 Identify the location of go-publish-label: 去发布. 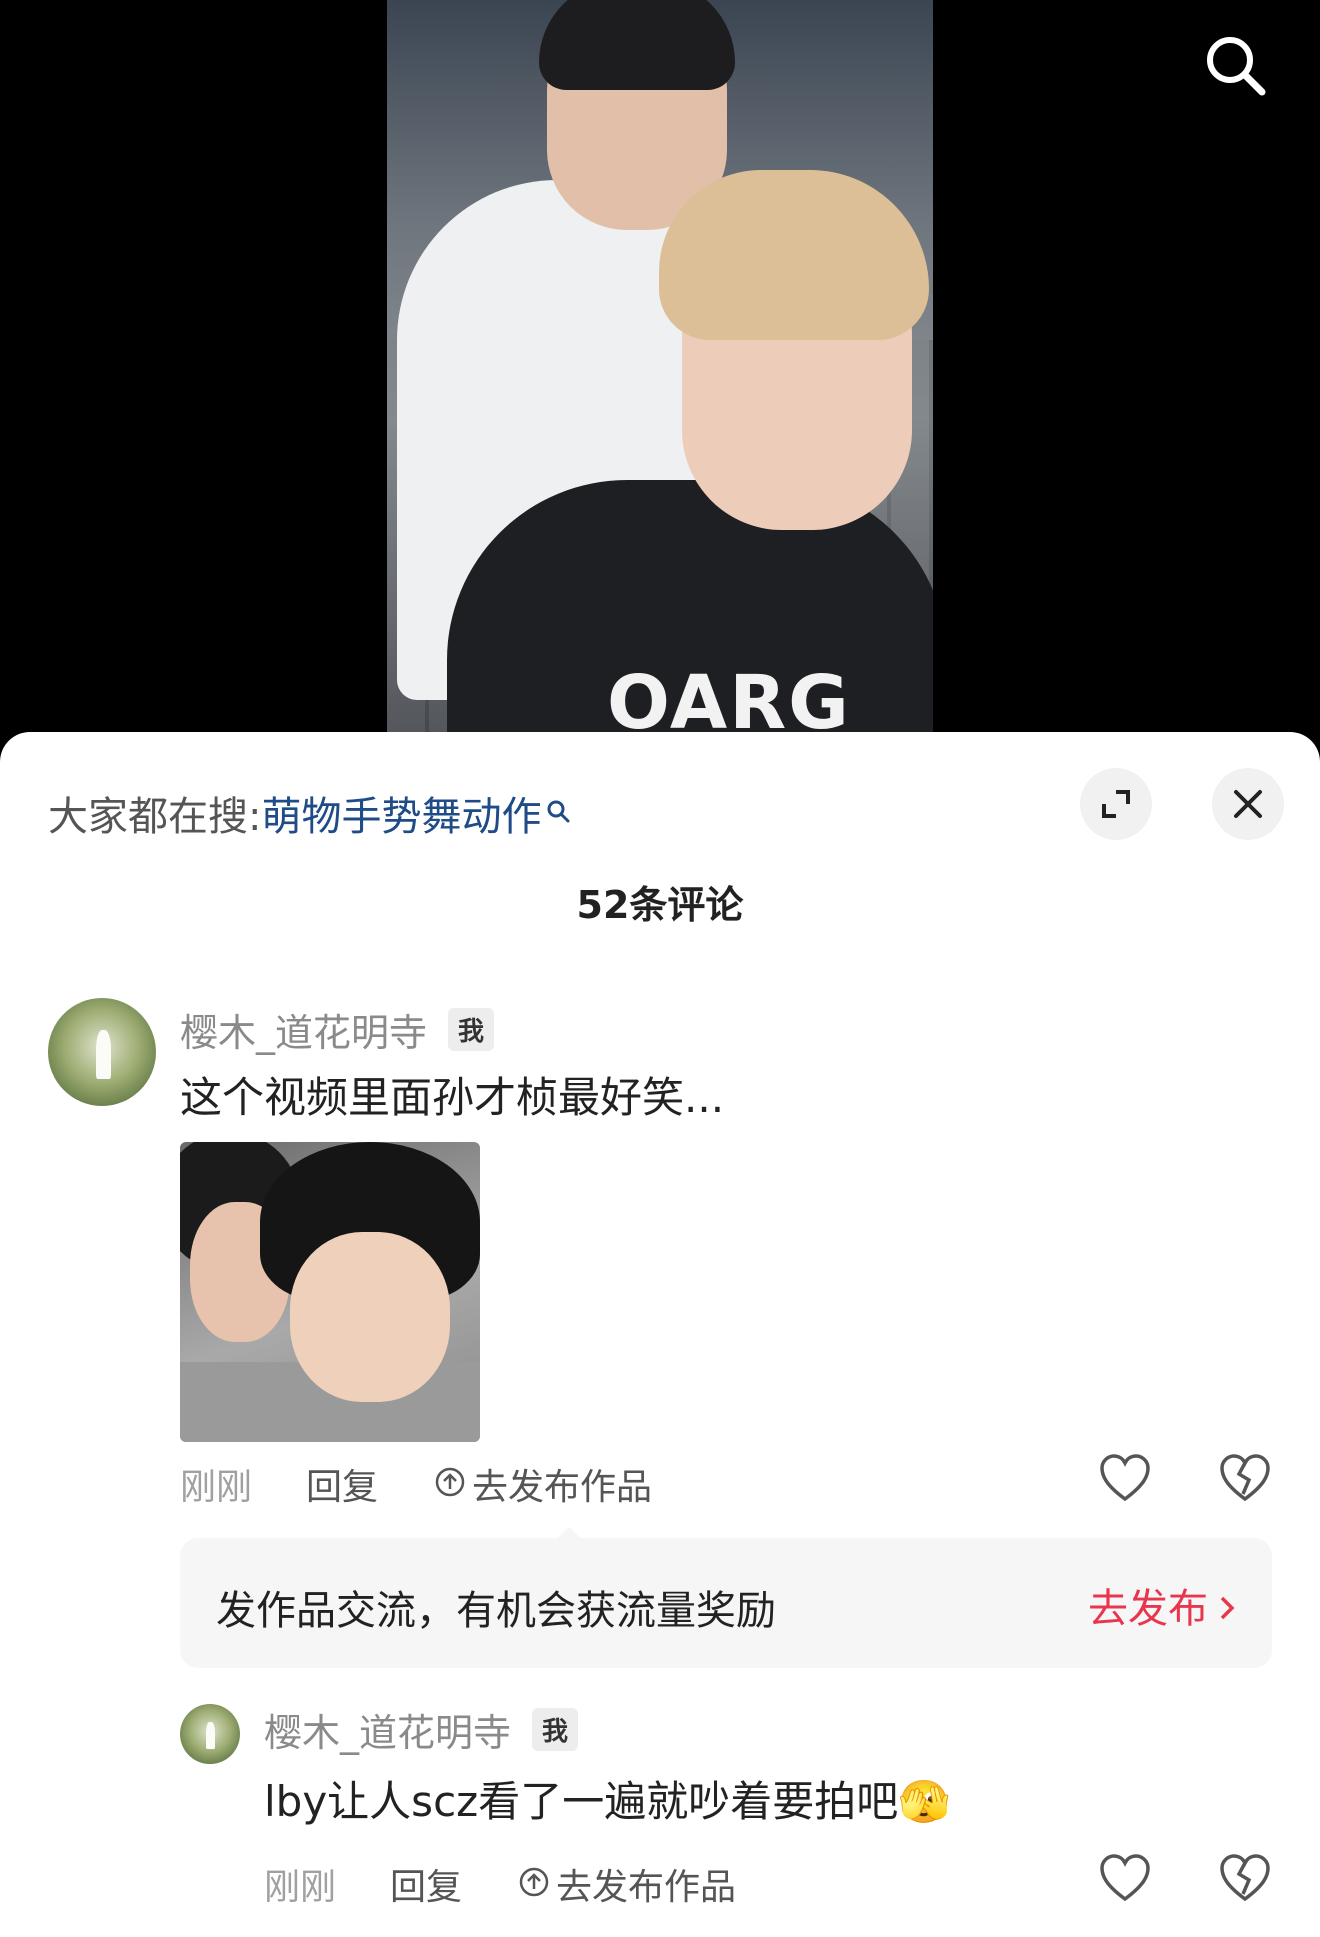
(1148, 1609).